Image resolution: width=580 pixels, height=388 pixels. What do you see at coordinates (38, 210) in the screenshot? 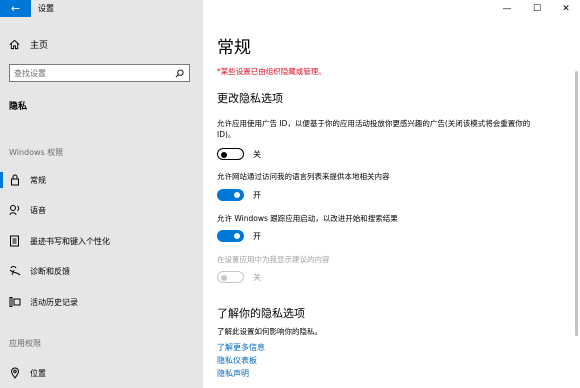
I see `sidebar-item-label: 语音` at bounding box center [38, 210].